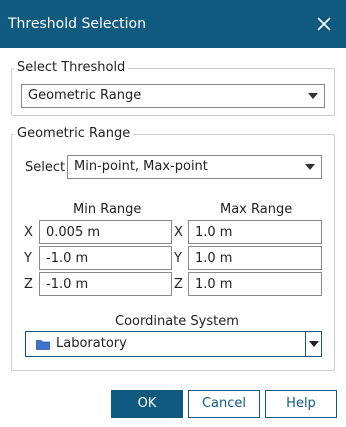 Image resolution: width=346 pixels, height=427 pixels. I want to click on max-z-input, so click(255, 284).